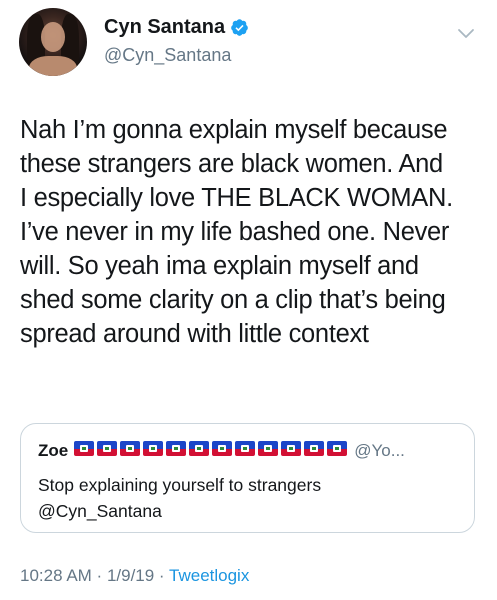 This screenshot has width=497, height=600. Describe the element at coordinates (233, 300) in the screenshot. I see `tweet-text-line: shed some clarity on a clip that’s being` at that location.